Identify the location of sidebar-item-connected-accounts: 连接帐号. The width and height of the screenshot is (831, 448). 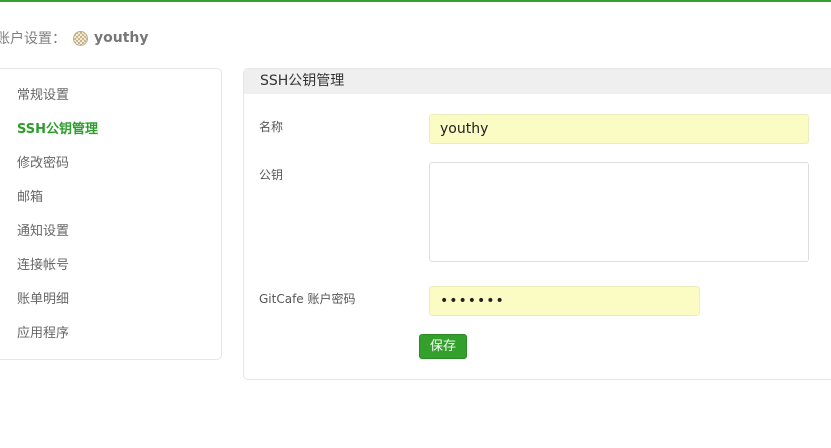
(43, 266).